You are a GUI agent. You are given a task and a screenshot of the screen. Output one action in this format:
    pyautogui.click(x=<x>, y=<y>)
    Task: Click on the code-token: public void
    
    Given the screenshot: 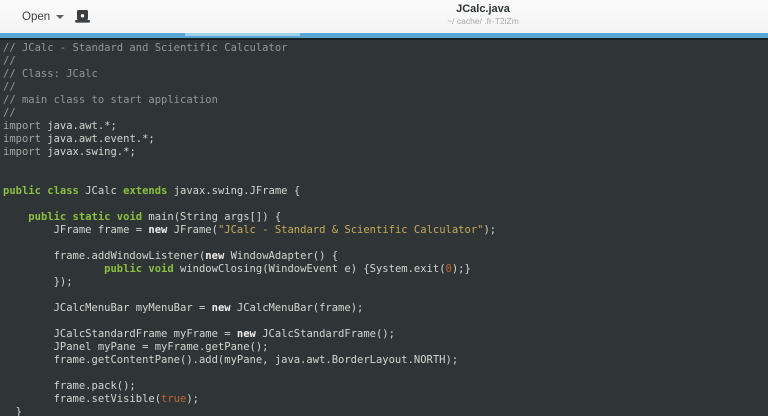 What is the action you would take?
    pyautogui.click(x=142, y=269)
    